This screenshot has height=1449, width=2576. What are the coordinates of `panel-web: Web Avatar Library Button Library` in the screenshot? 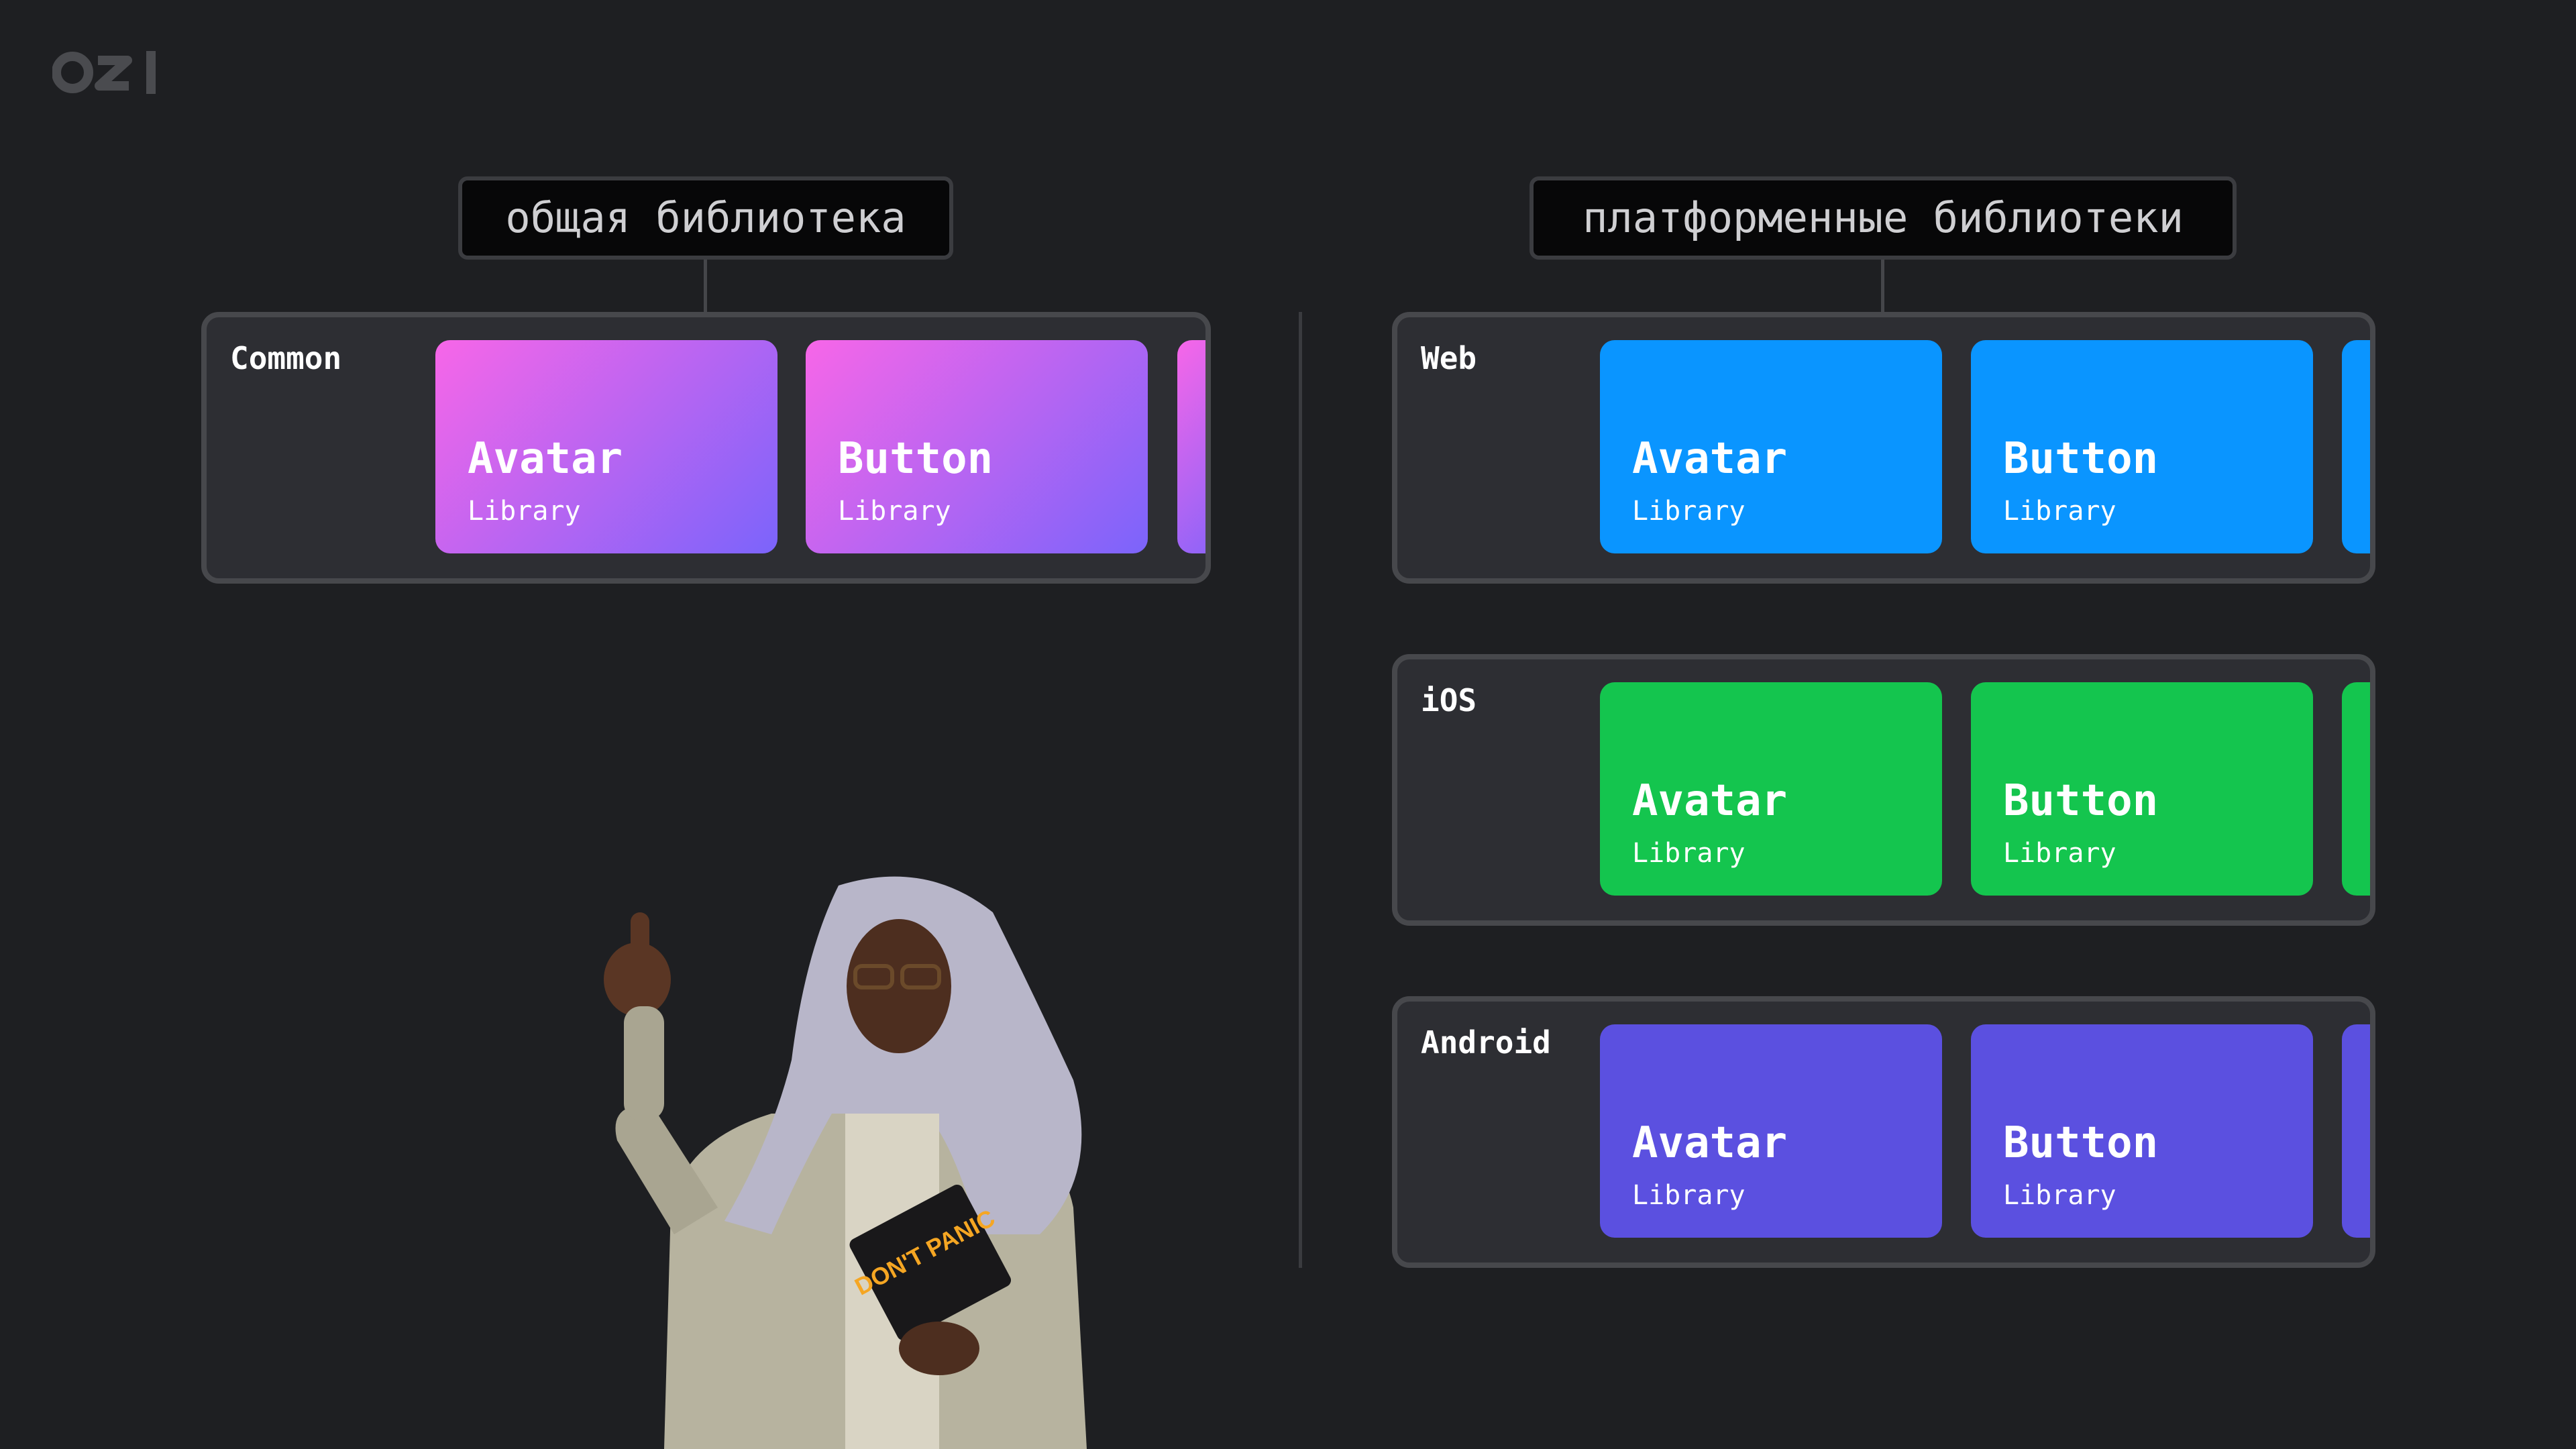 It's located at (1883, 448).